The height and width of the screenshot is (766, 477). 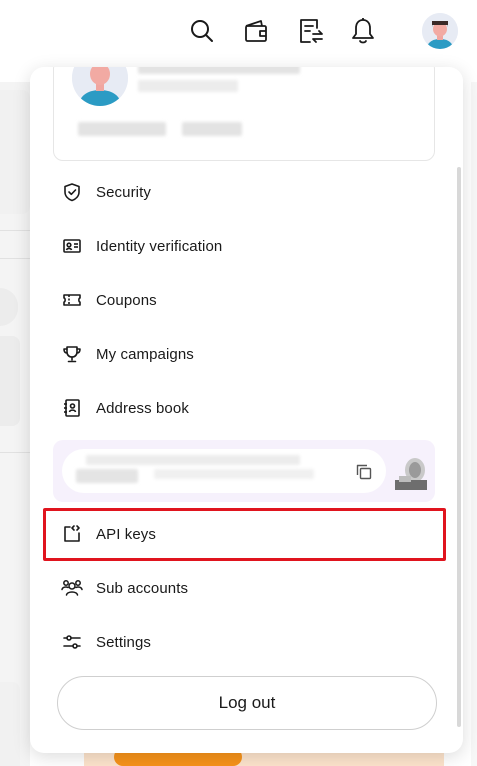 What do you see at coordinates (188, 86) in the screenshot?
I see `masked-user-info` at bounding box center [188, 86].